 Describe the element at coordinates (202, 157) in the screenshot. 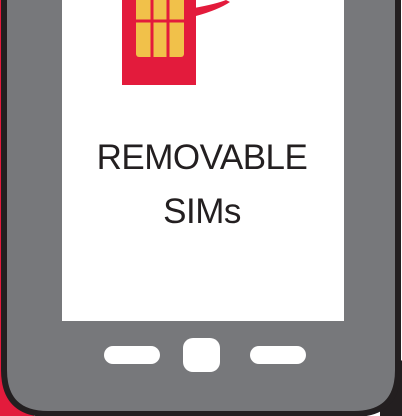

I see `title-line-1: REMOVABLE` at that location.